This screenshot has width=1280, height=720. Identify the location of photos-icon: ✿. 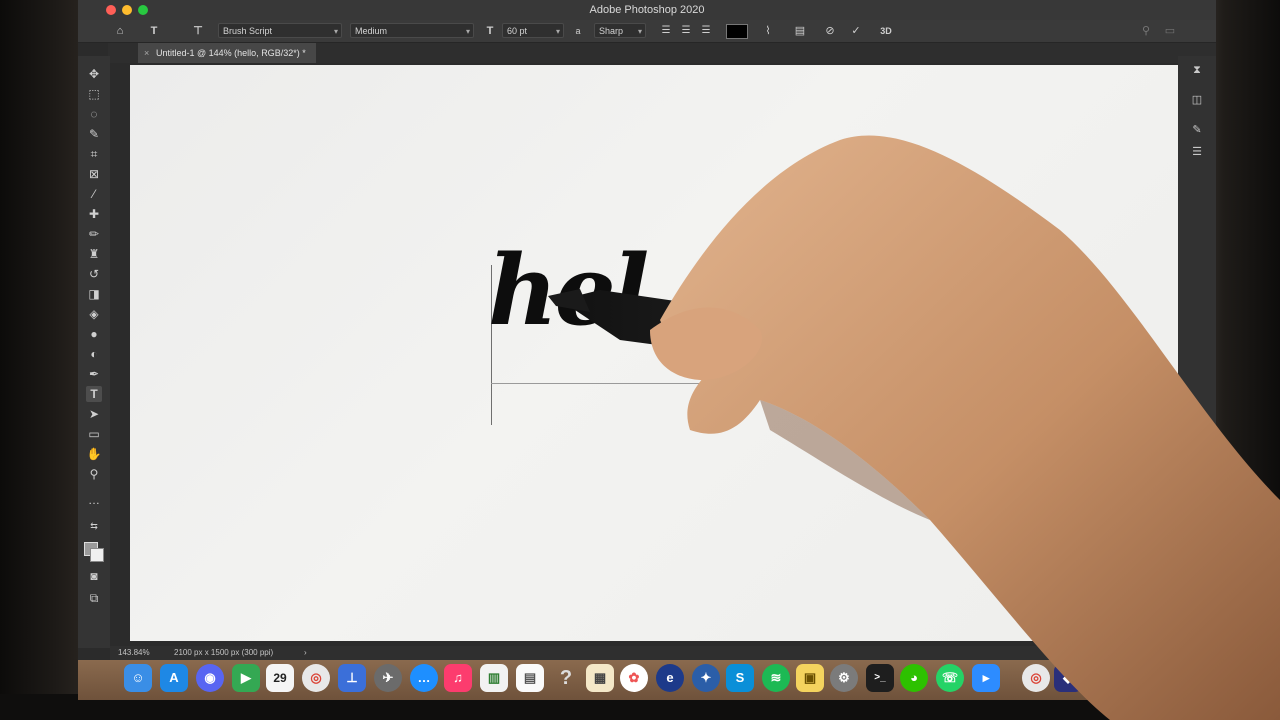
(634, 678).